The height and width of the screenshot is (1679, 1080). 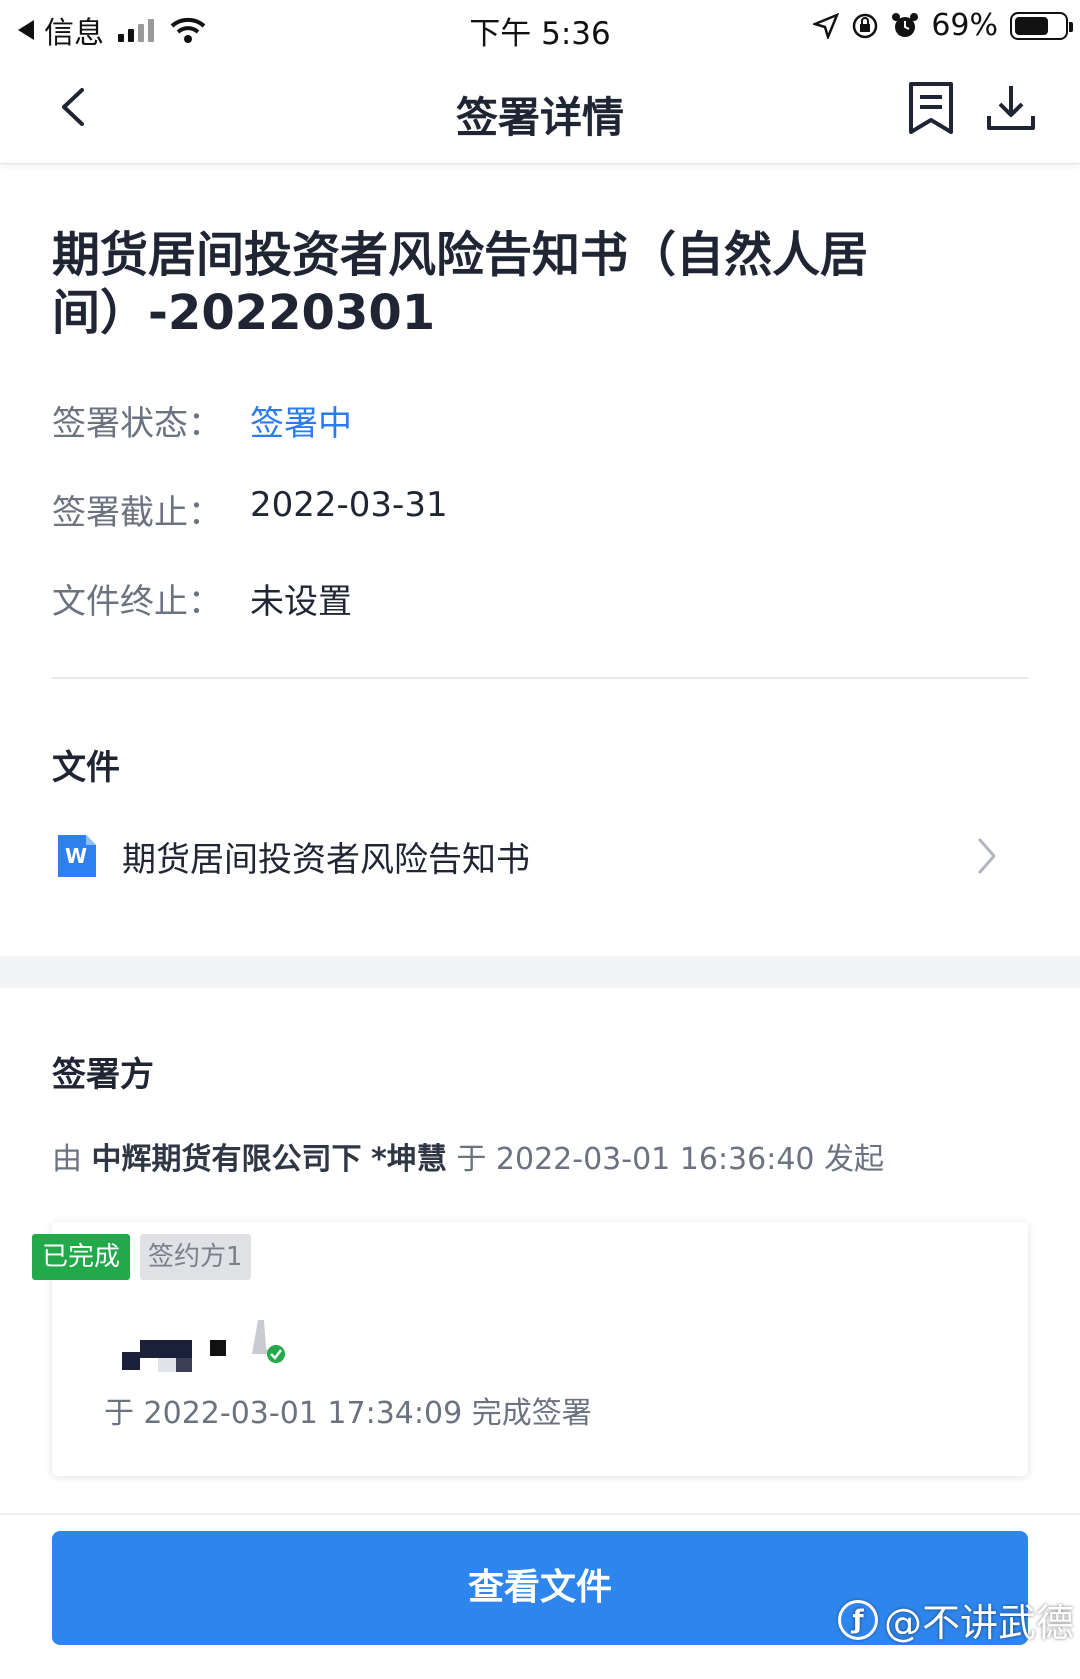 What do you see at coordinates (226, 1159) in the screenshot?
I see `initiator-company: 中辉期货有限公司下` at bounding box center [226, 1159].